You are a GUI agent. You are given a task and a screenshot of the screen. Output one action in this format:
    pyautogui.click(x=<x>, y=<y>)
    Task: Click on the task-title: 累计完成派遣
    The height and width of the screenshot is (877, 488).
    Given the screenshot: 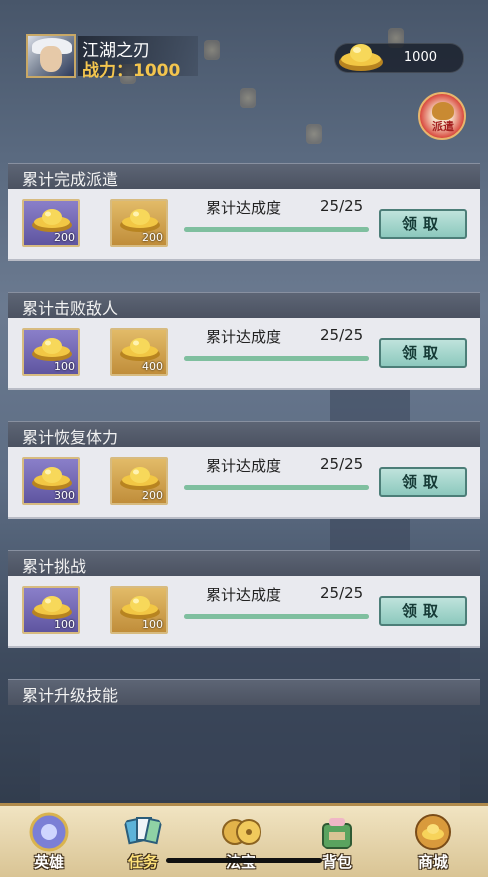 What is the action you would take?
    pyautogui.click(x=70, y=179)
    